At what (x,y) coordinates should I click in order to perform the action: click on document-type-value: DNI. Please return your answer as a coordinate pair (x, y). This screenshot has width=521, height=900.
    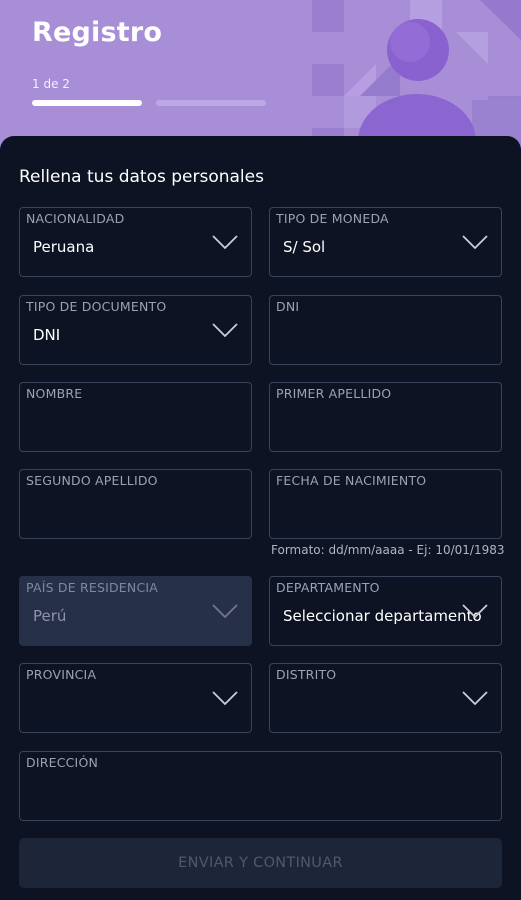
    Looking at the image, I should click on (47, 335).